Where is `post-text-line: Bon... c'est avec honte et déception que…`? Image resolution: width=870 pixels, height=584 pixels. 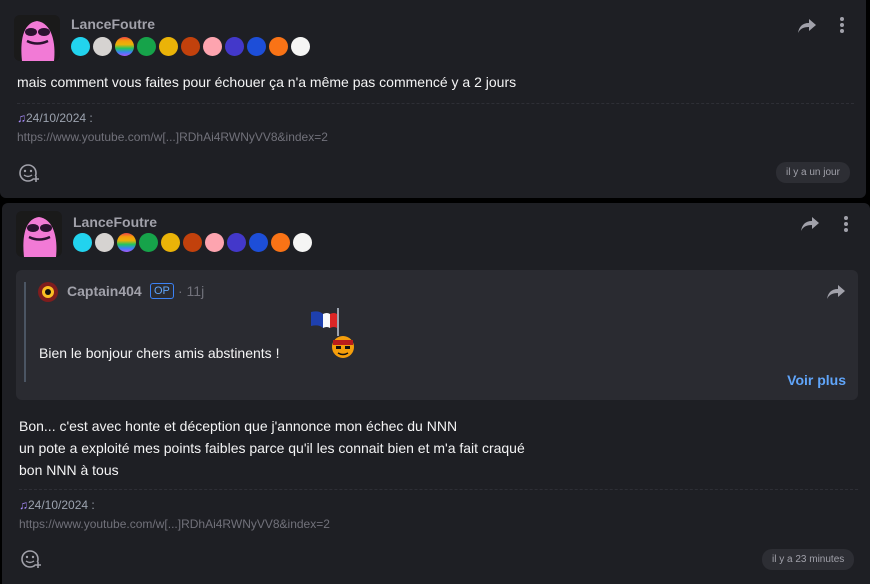 post-text-line: Bon... c'est avec honte et déception que… is located at coordinates (238, 426).